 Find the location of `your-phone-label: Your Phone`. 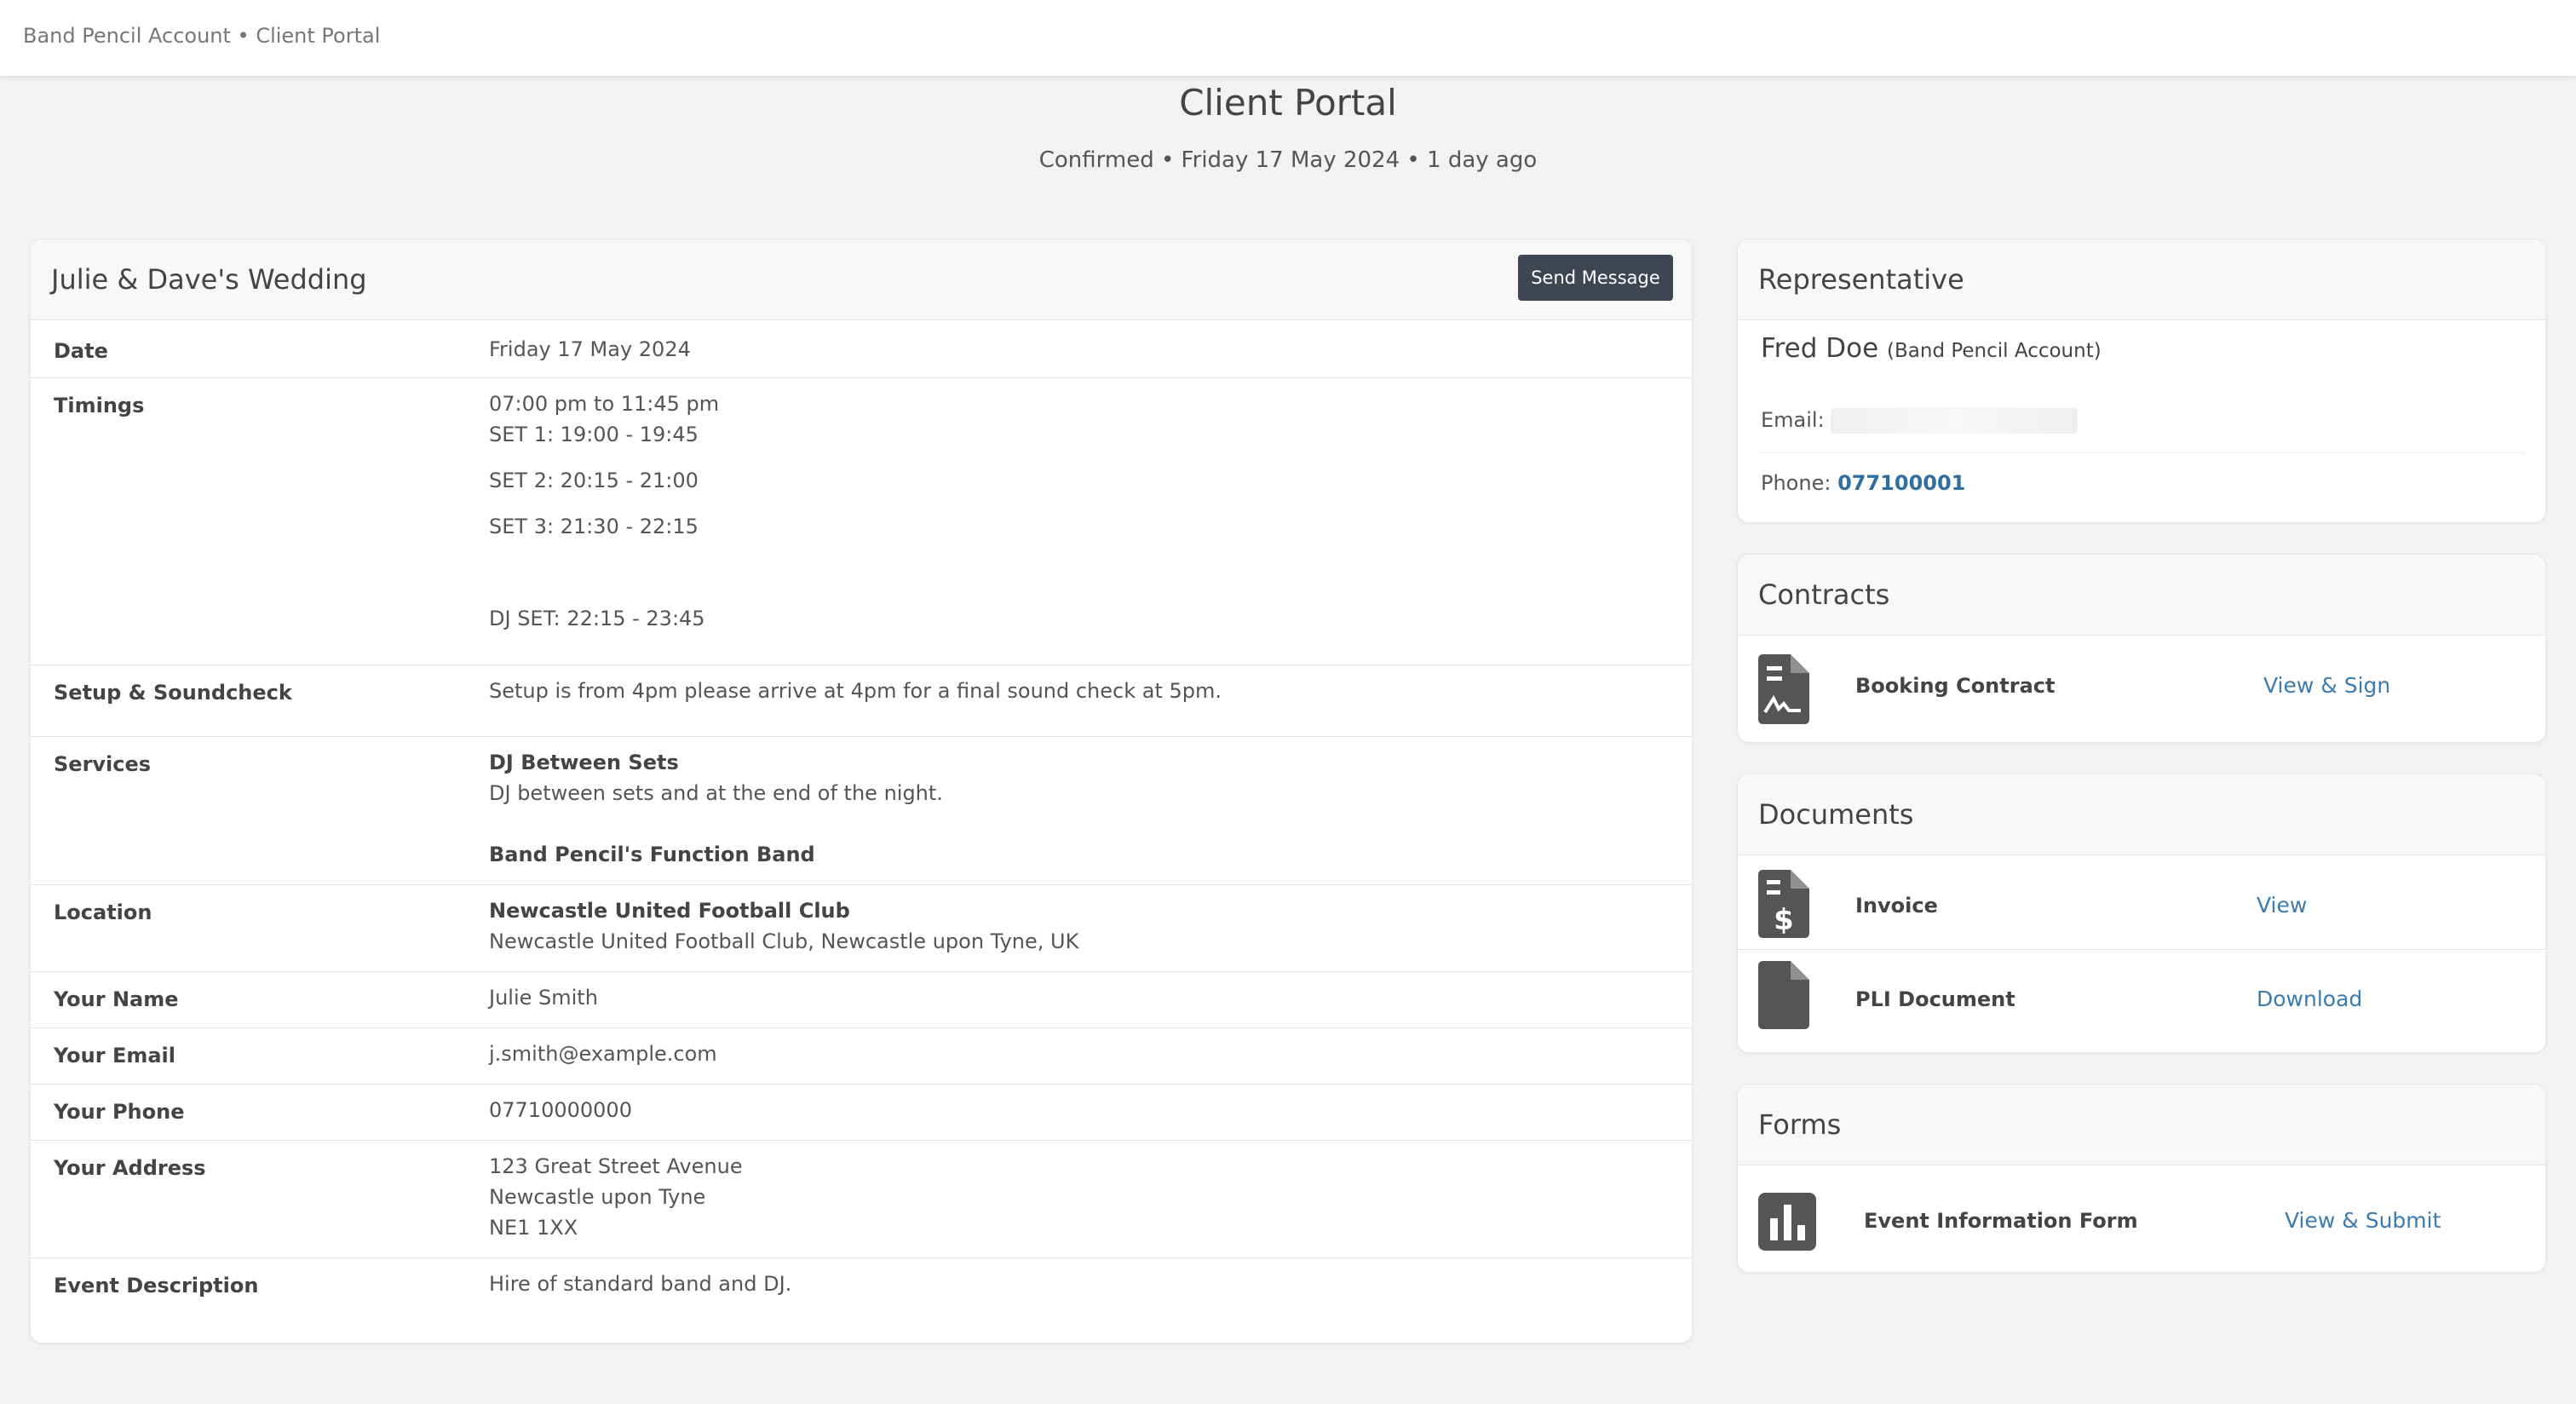

your-phone-label: Your Phone is located at coordinates (120, 1112).